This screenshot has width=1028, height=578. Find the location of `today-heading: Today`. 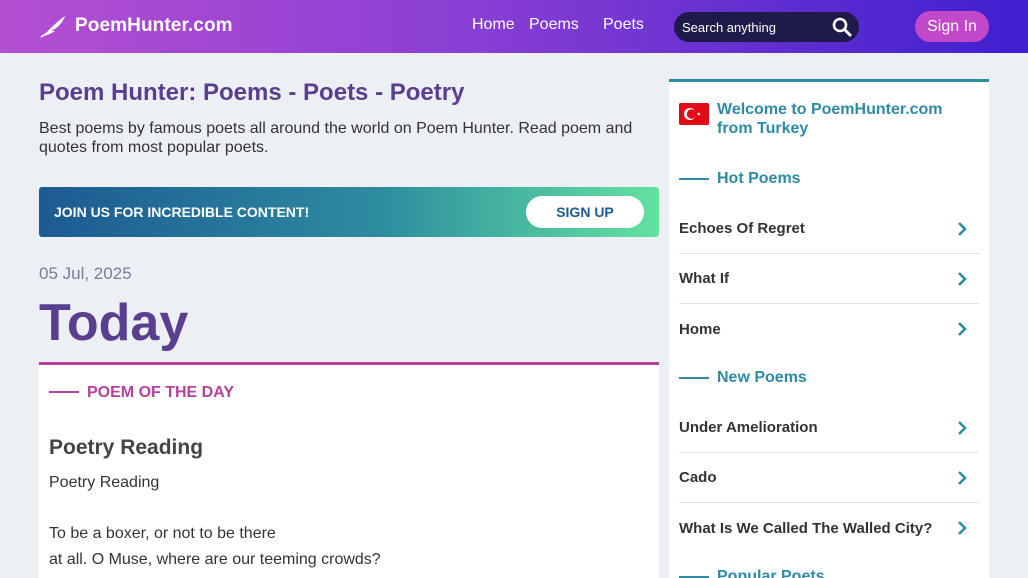

today-heading: Today is located at coordinates (114, 323).